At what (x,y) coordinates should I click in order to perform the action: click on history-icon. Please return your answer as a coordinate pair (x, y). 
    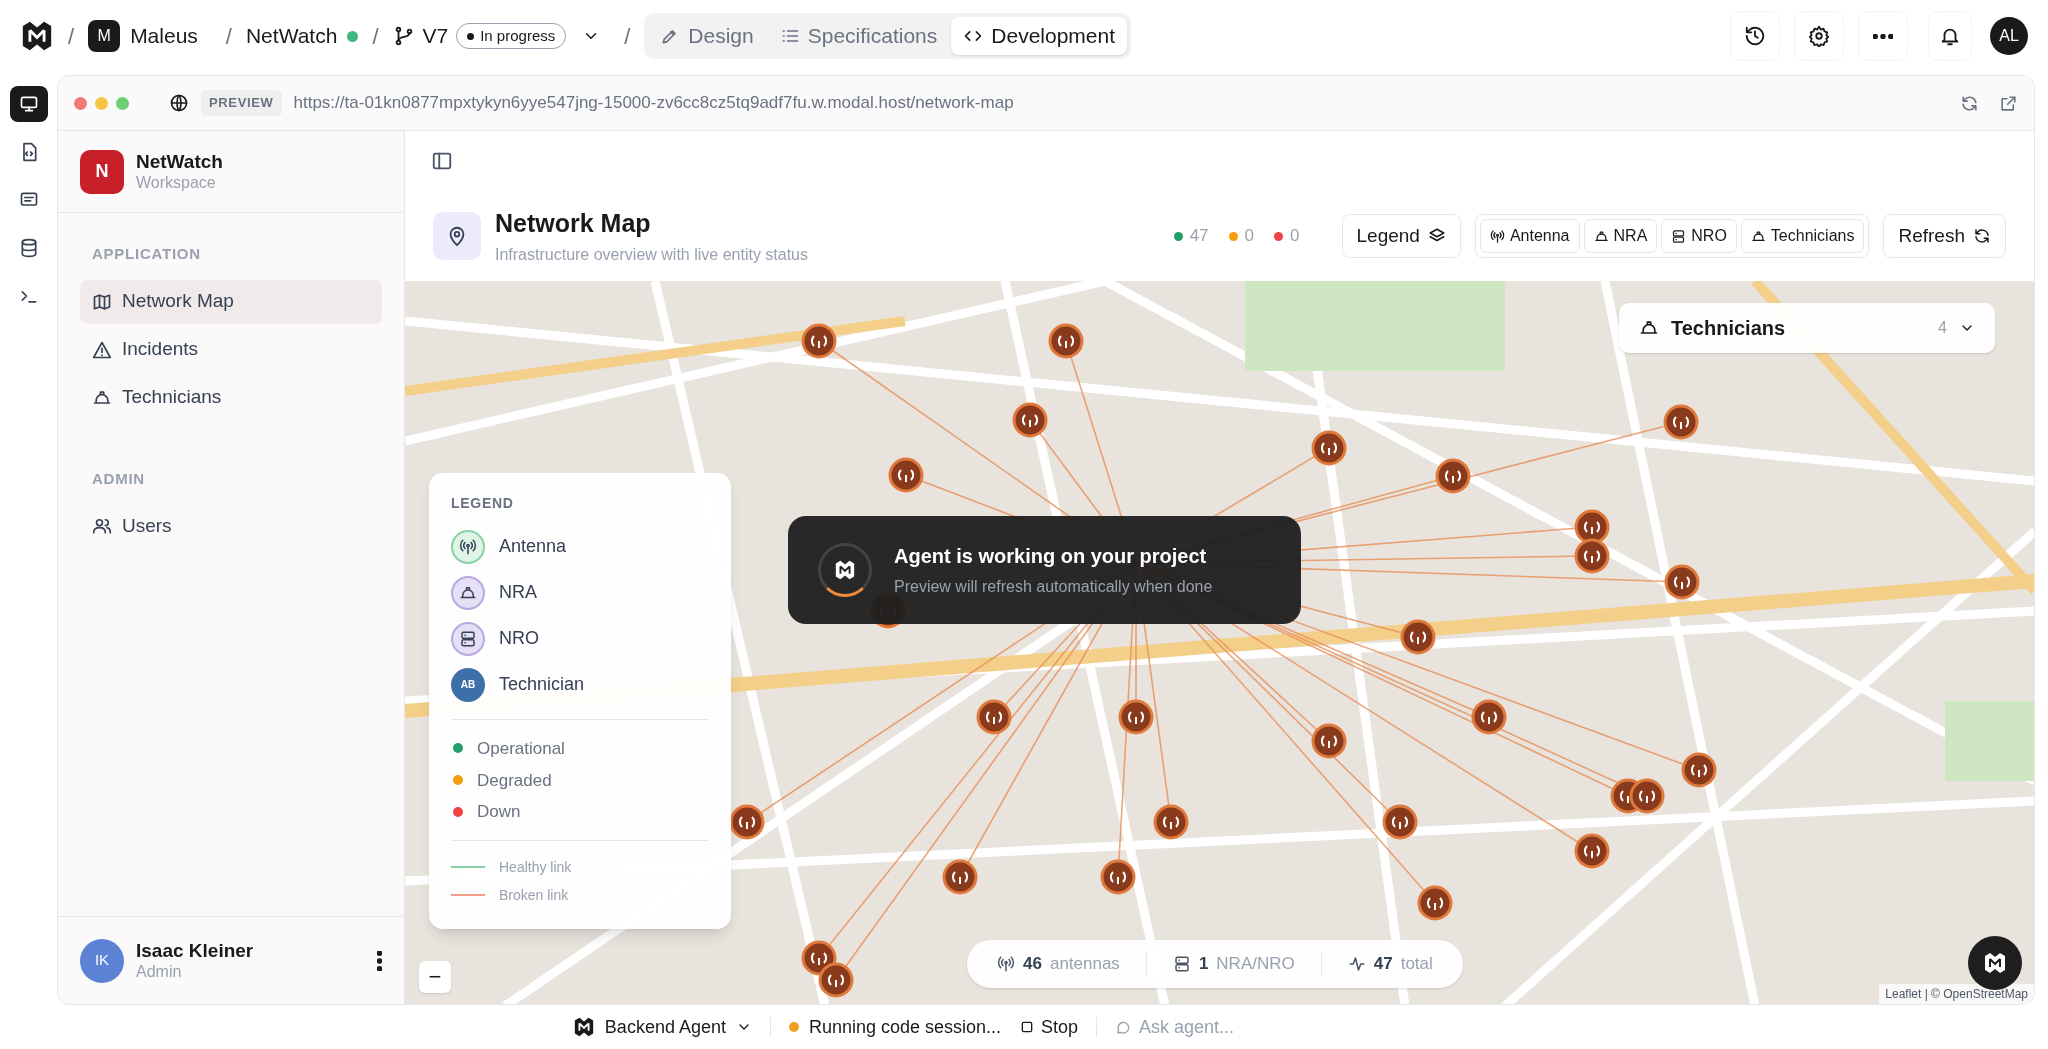
    Looking at the image, I should click on (1755, 36).